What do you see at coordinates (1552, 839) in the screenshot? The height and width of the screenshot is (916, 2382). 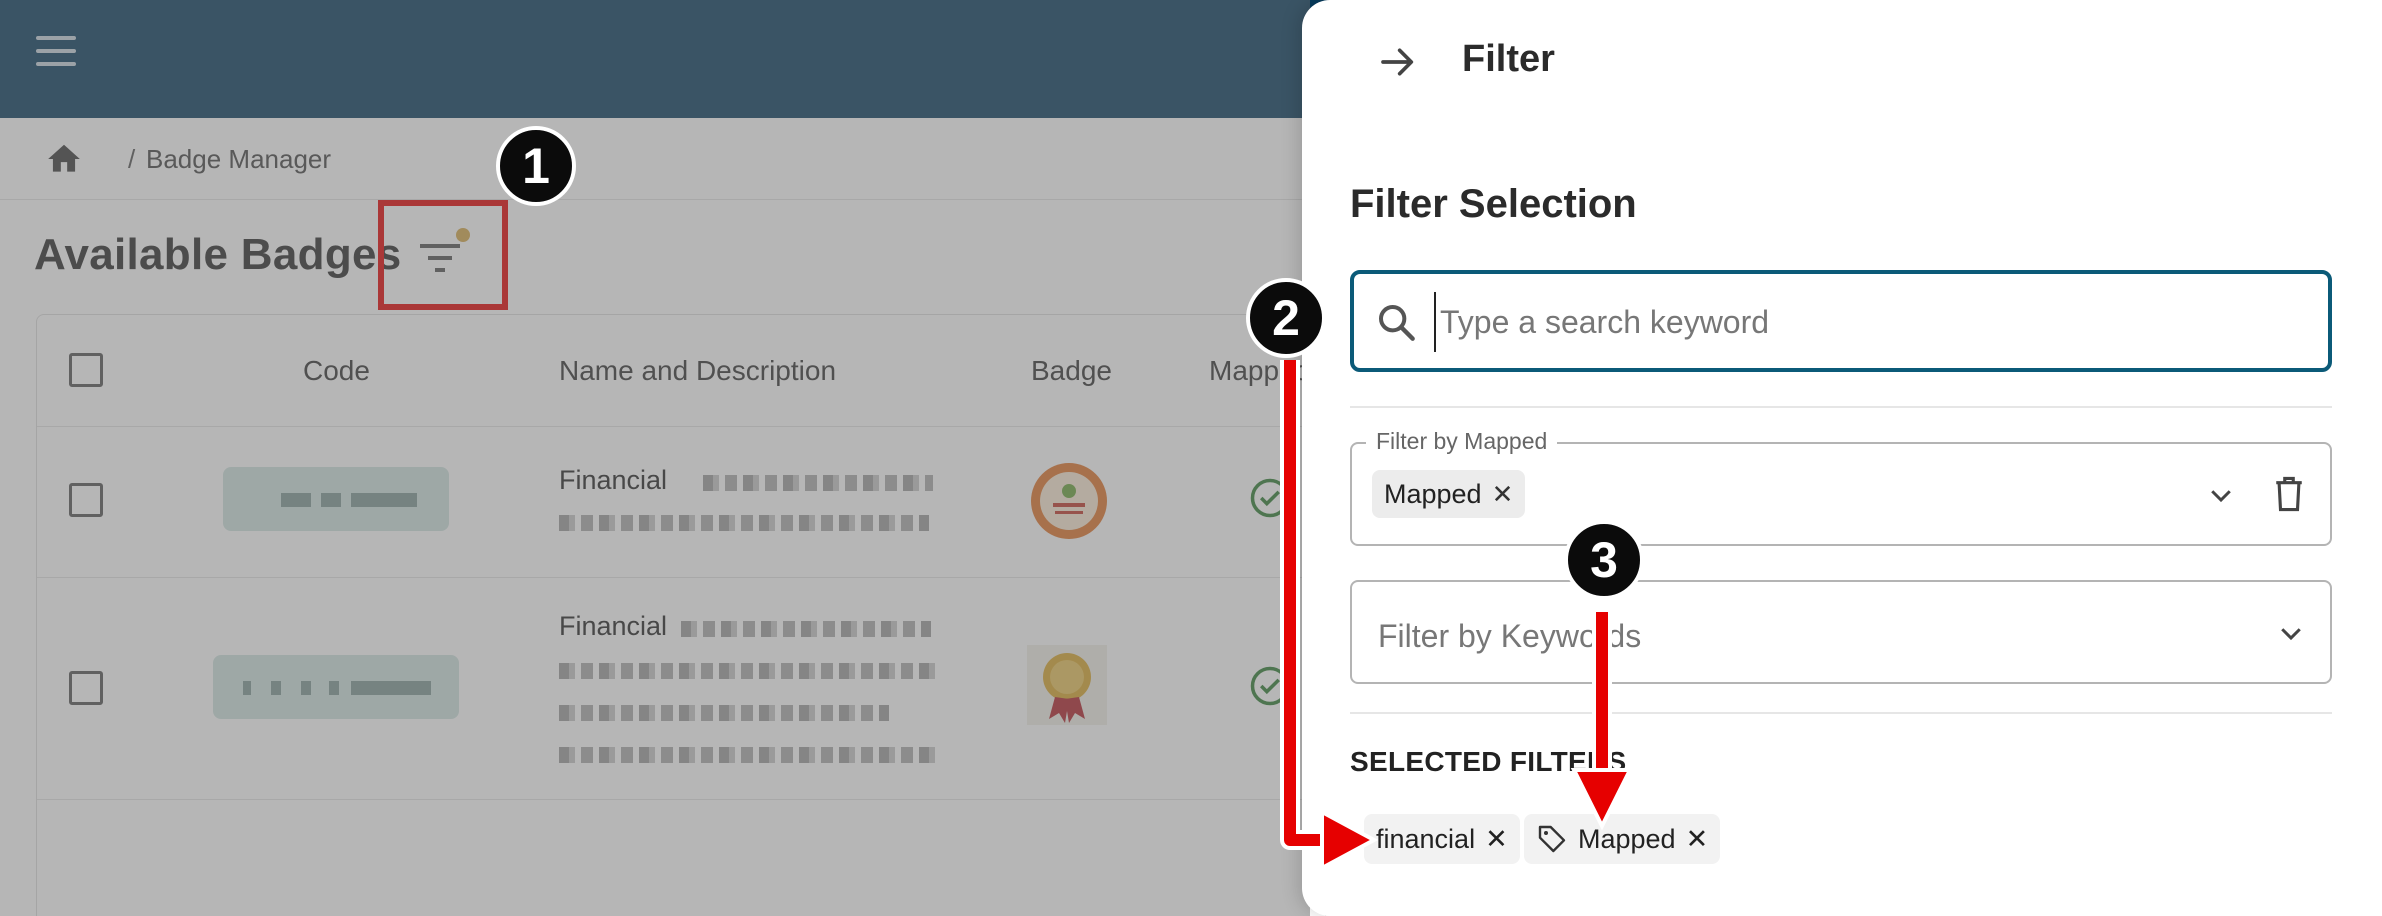 I see `tag-icon` at bounding box center [1552, 839].